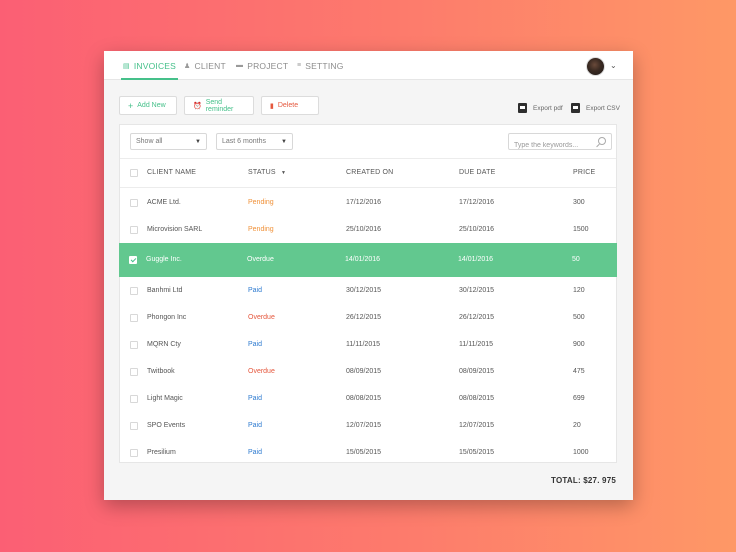 This screenshot has width=736, height=552. I want to click on invoice-total: TOTAL: $27. 975, so click(583, 480).